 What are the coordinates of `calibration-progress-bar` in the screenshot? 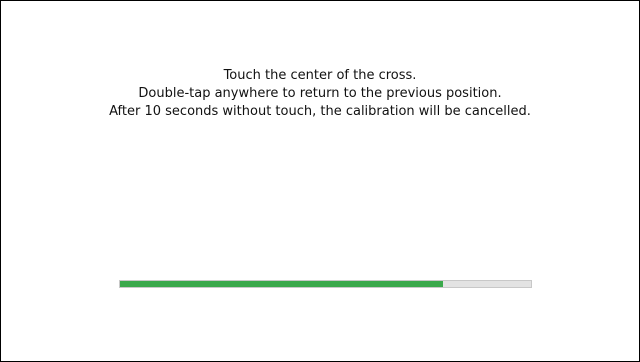 It's located at (325, 284).